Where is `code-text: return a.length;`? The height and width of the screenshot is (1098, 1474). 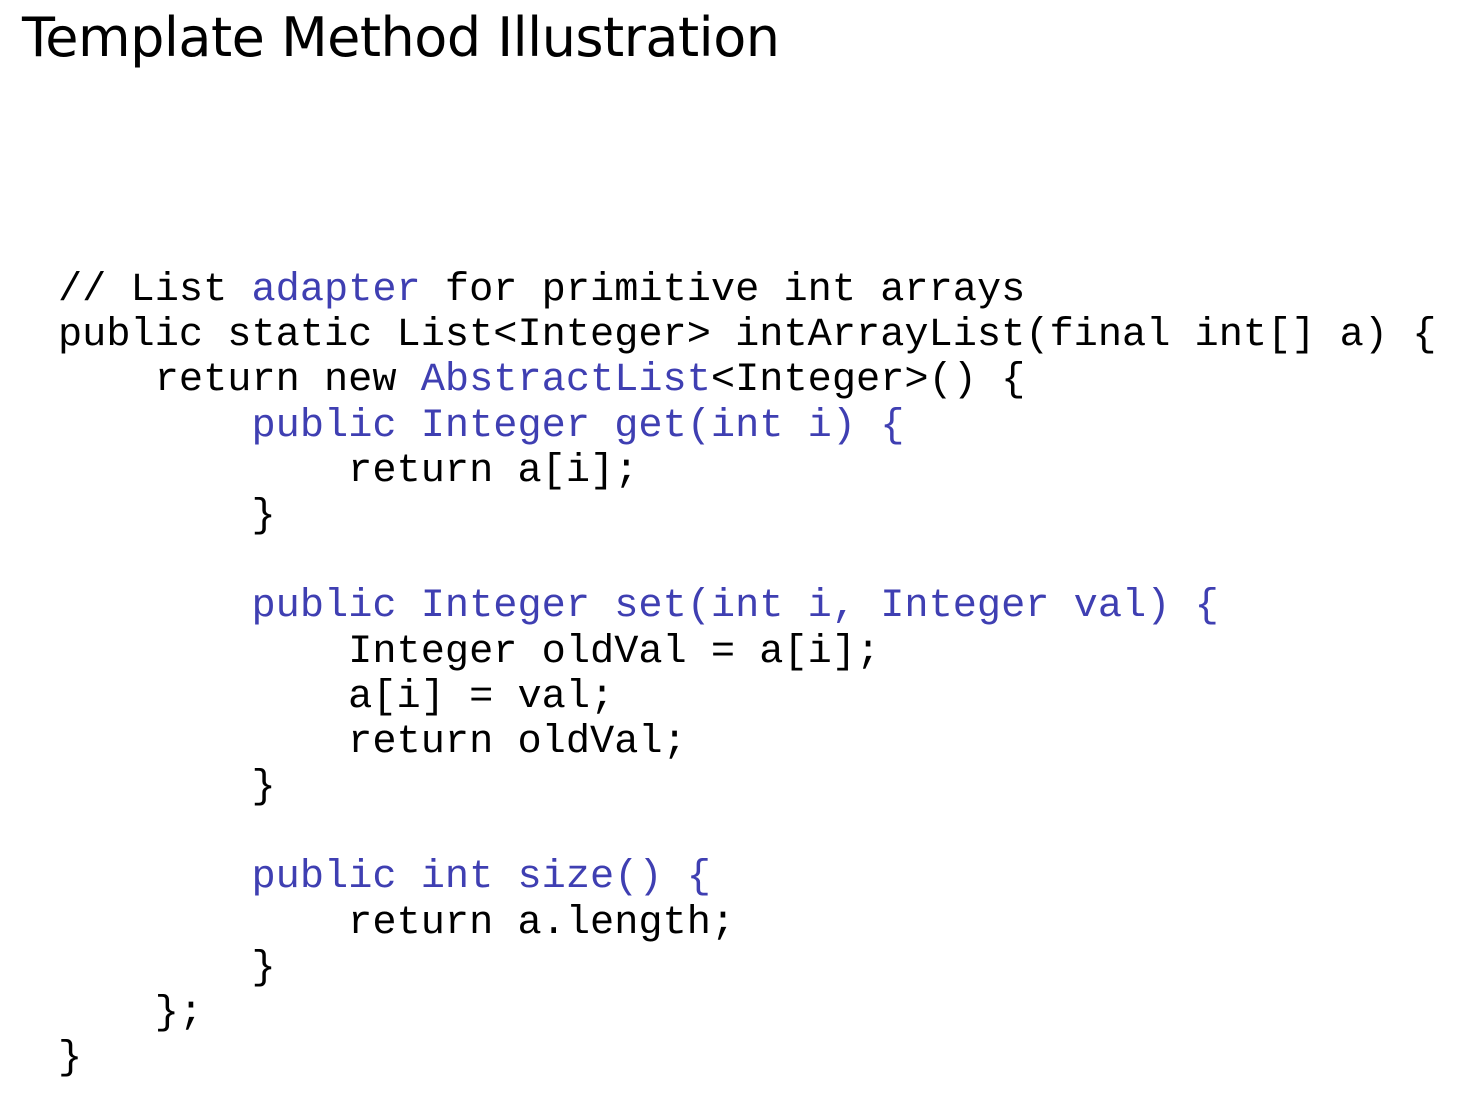
code-text: return a.length; is located at coordinates (397, 922).